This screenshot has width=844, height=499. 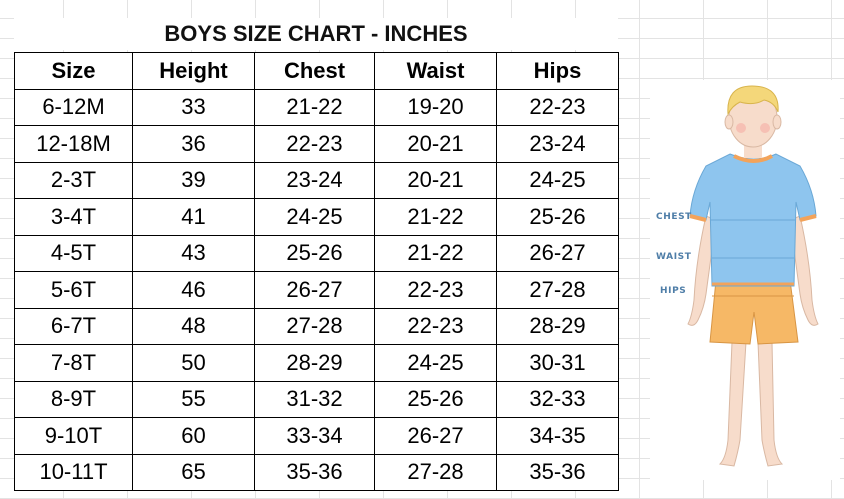 What do you see at coordinates (73, 180) in the screenshot?
I see `cell-size: 2-3T` at bounding box center [73, 180].